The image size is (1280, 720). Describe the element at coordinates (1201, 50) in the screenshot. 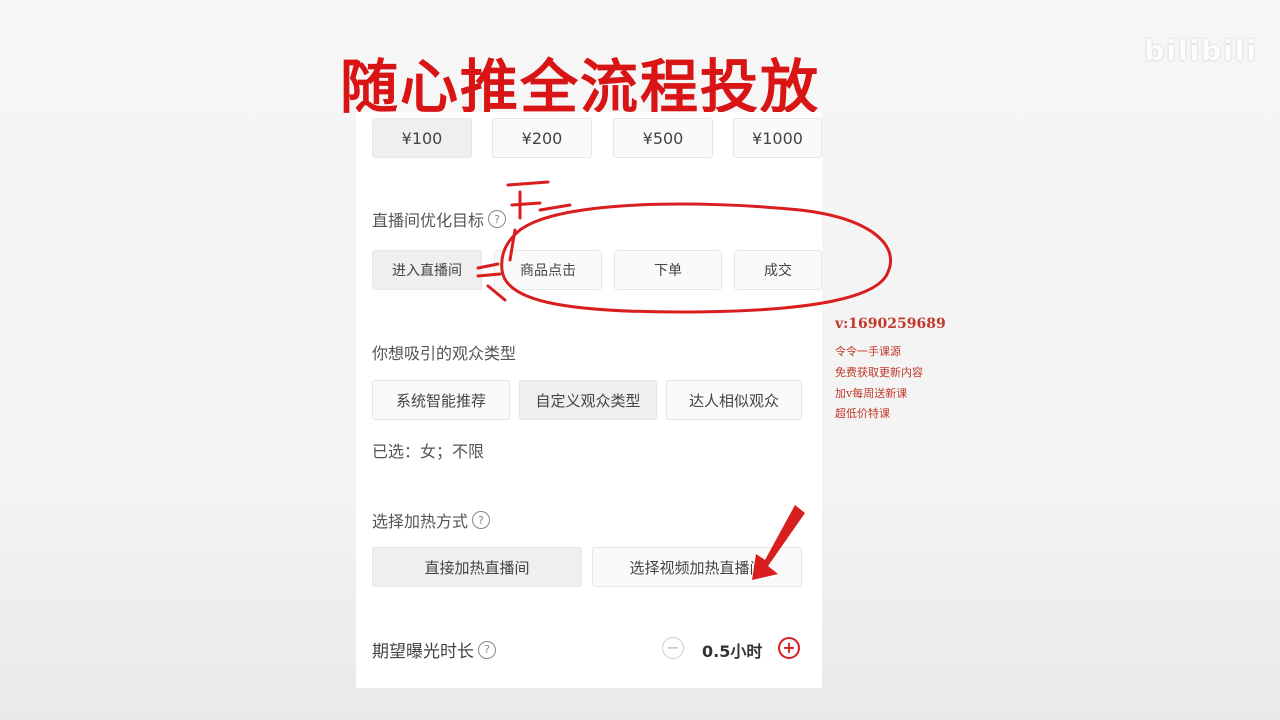

I see `watermark-logo: bilibili` at that location.